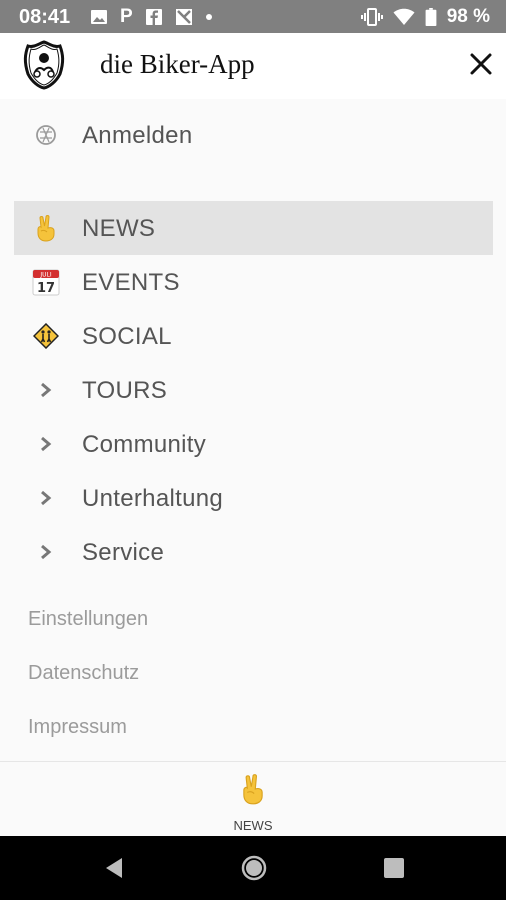 Image resolution: width=506 pixels, height=900 pixels. What do you see at coordinates (183, 17) in the screenshot?
I see `gallery-icon` at bounding box center [183, 17].